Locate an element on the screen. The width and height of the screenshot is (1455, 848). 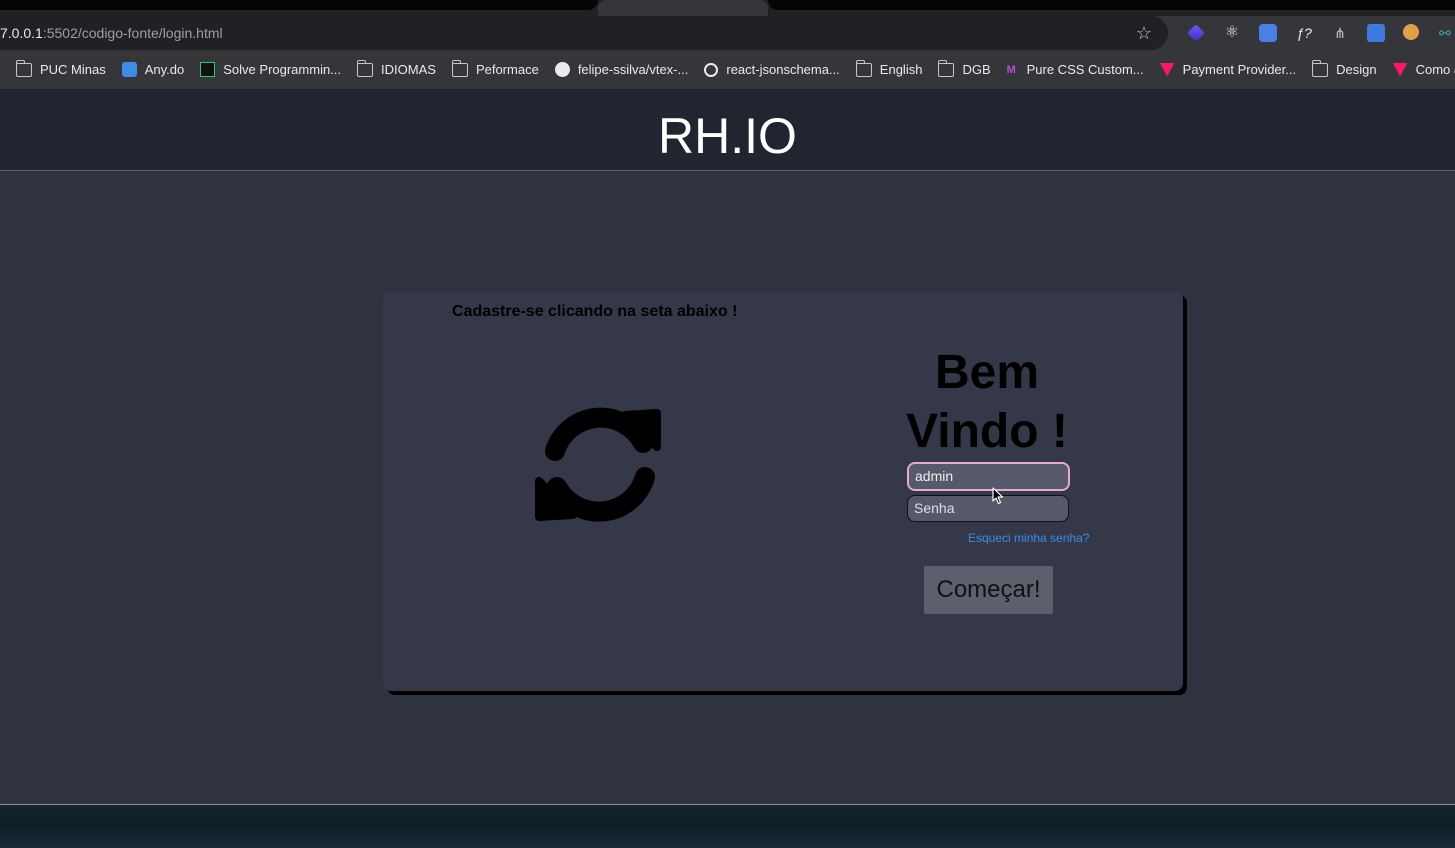
sync-arrows-icon is located at coordinates (599, 464).